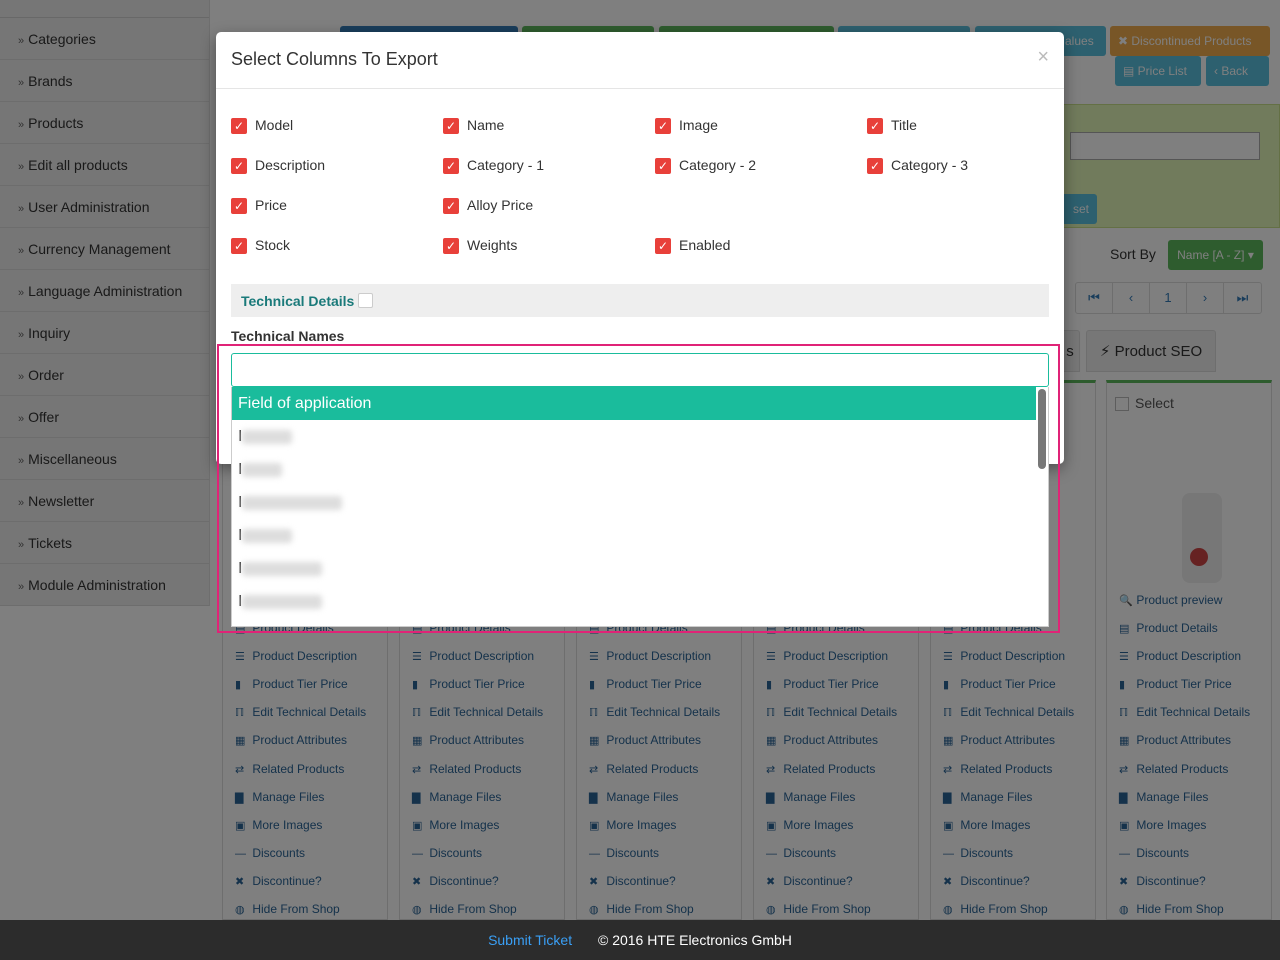 Image resolution: width=1280 pixels, height=960 pixels. I want to click on export-column-checkbox: ✓ Category - 1, so click(494, 165).